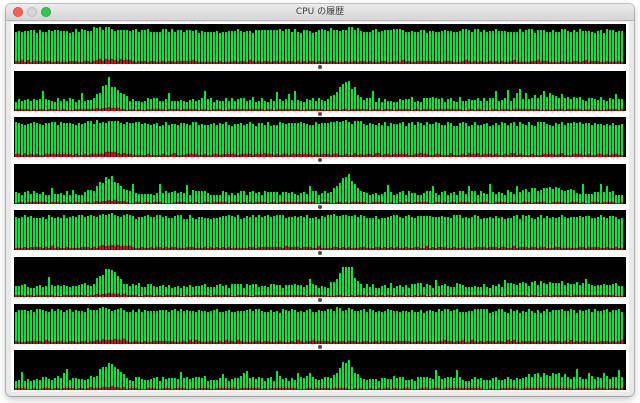 The height and width of the screenshot is (403, 640). Describe the element at coordinates (320, 12) in the screenshot. I see `title-bar: CPU の履歴` at that location.